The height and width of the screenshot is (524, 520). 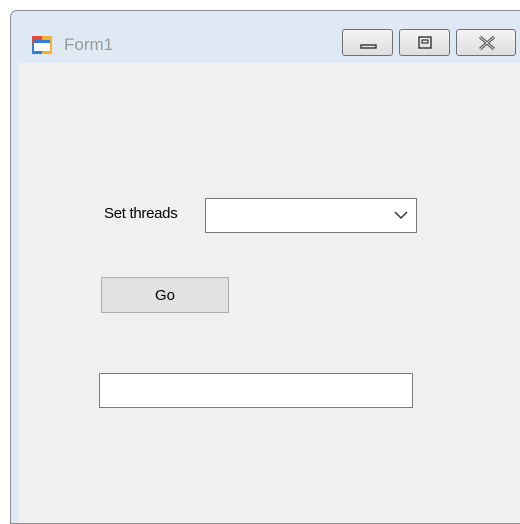 I want to click on minimize-button, so click(x=367, y=42).